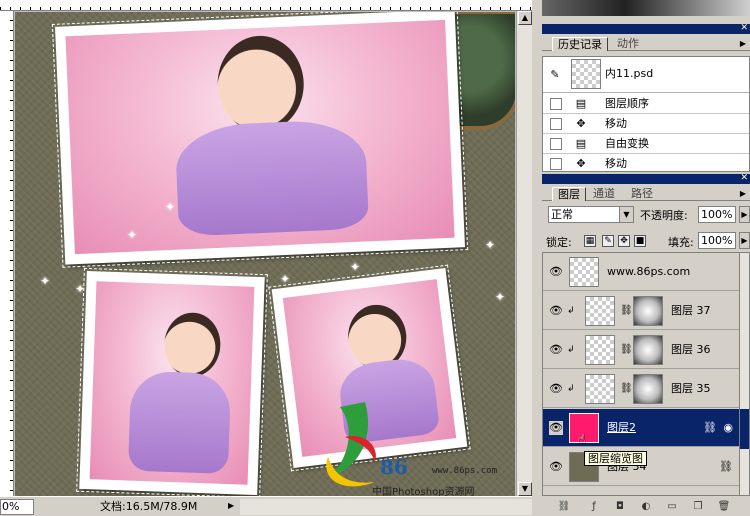 This screenshot has height=516, width=750. I want to click on new-layer-icon: ❐, so click(698, 507).